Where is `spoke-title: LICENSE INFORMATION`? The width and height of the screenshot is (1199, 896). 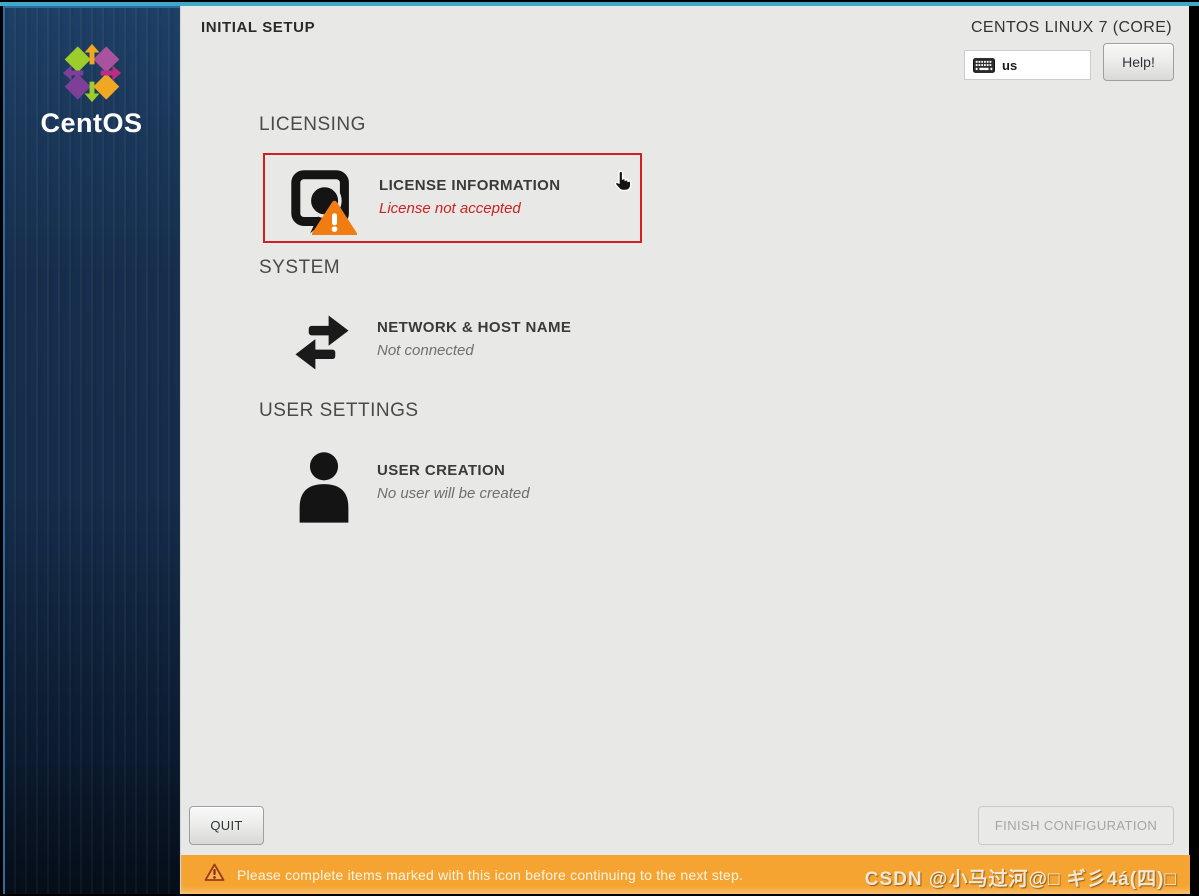
spoke-title: LICENSE INFORMATION is located at coordinates (470, 185).